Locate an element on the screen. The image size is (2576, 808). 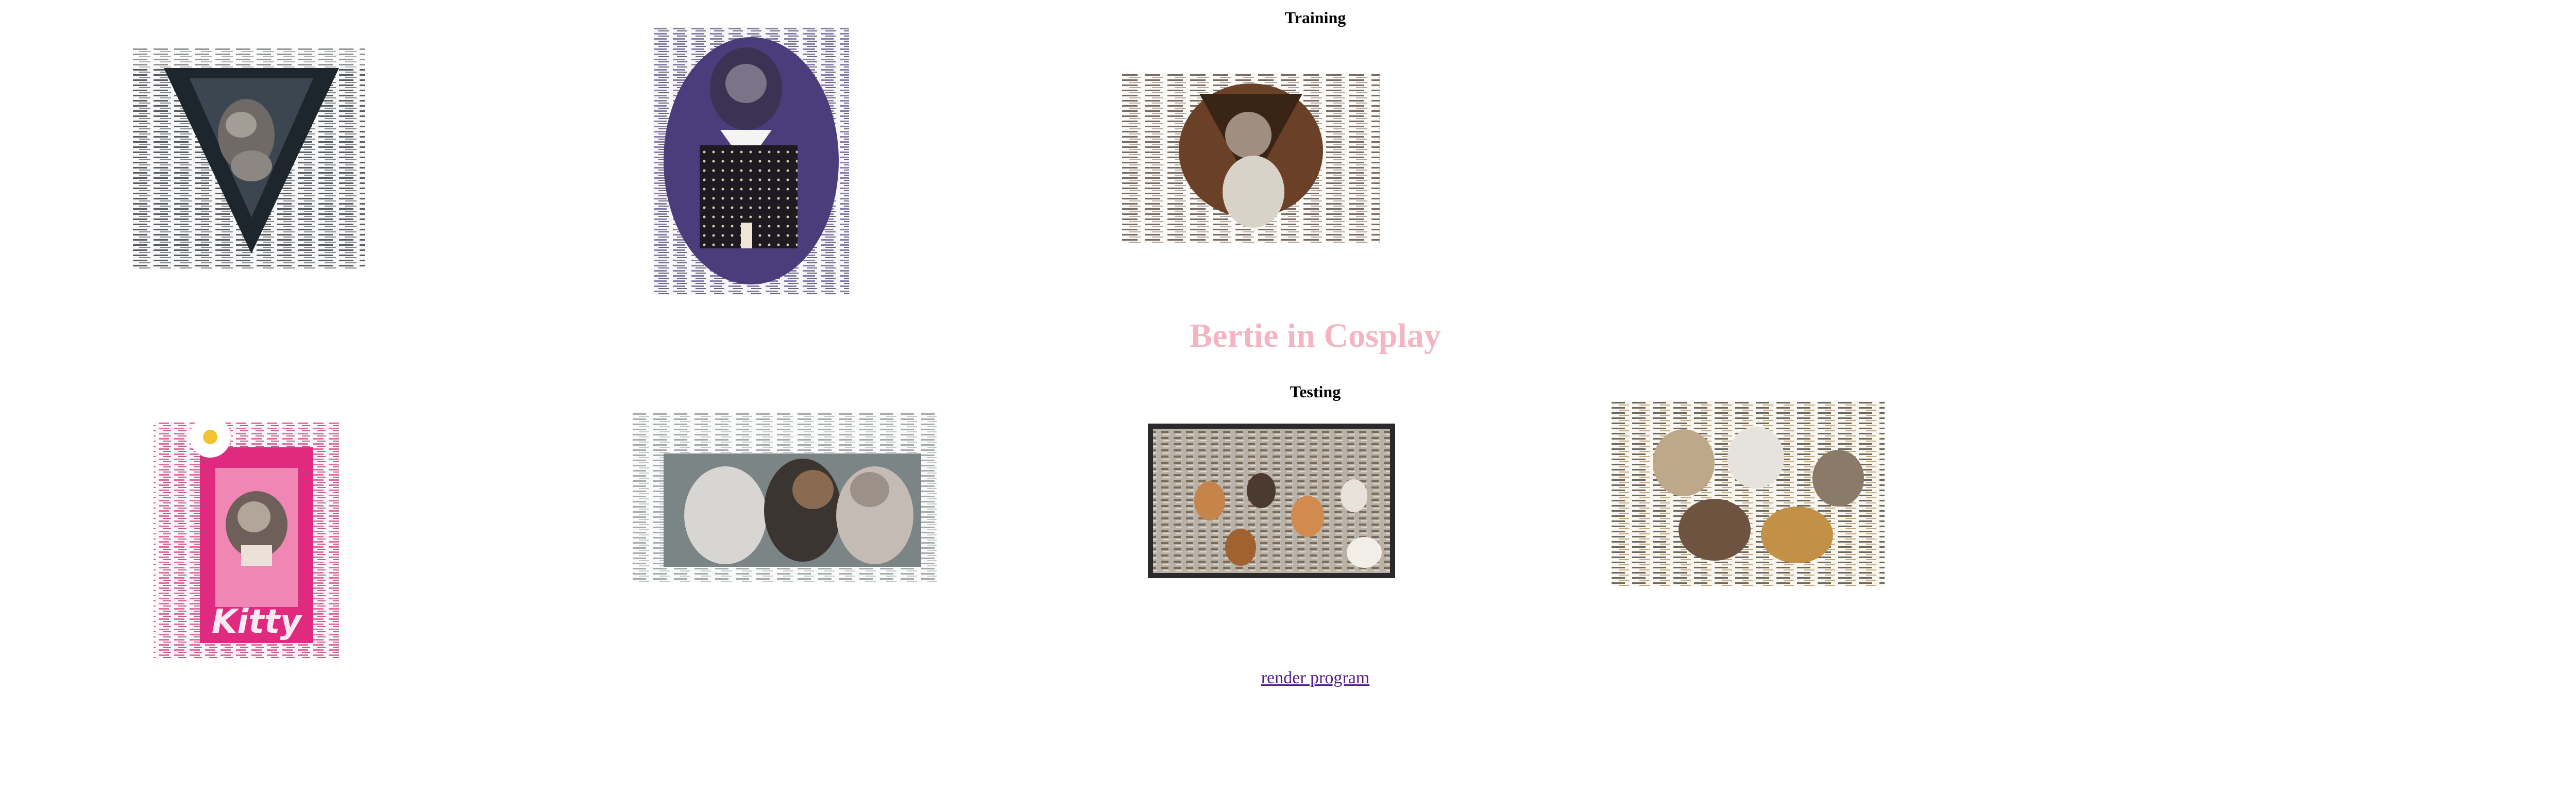
render-program-link-container: render program is located at coordinates (1288, 678).